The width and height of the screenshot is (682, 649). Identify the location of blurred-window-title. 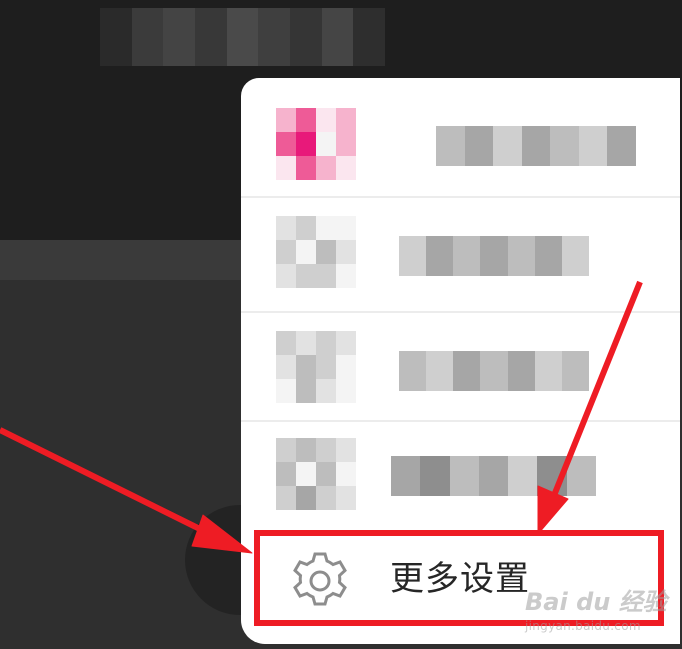
(243, 37).